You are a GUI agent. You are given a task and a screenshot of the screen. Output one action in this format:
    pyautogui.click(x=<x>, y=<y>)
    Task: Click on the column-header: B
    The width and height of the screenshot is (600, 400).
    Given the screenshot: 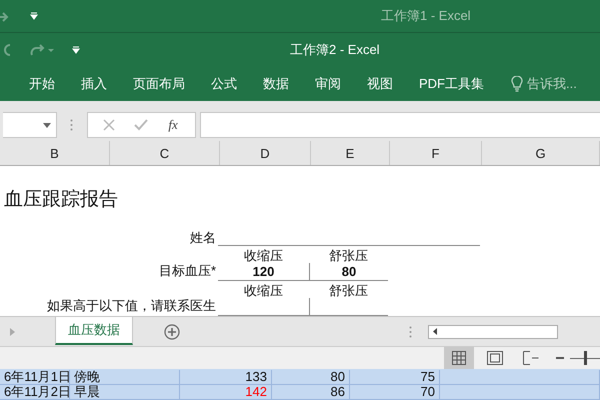 What is the action you would take?
    pyautogui.click(x=55, y=153)
    